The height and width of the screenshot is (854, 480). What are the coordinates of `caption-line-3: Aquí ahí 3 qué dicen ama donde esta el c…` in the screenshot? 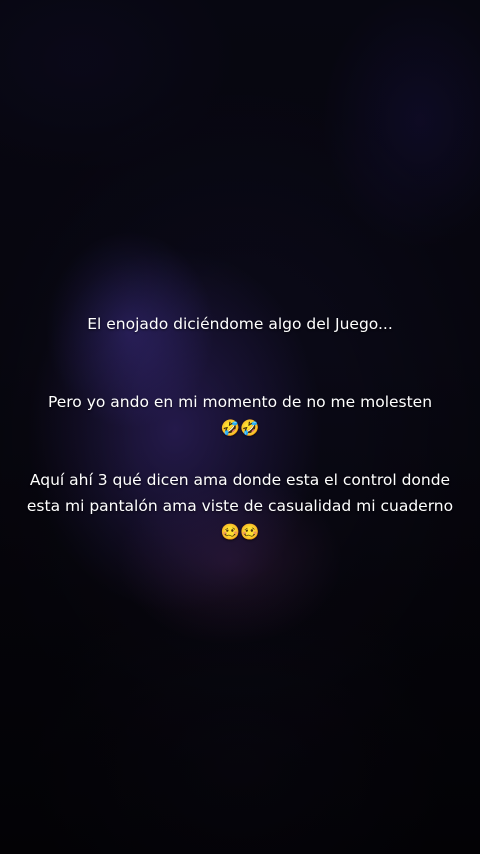 It's located at (240, 506).